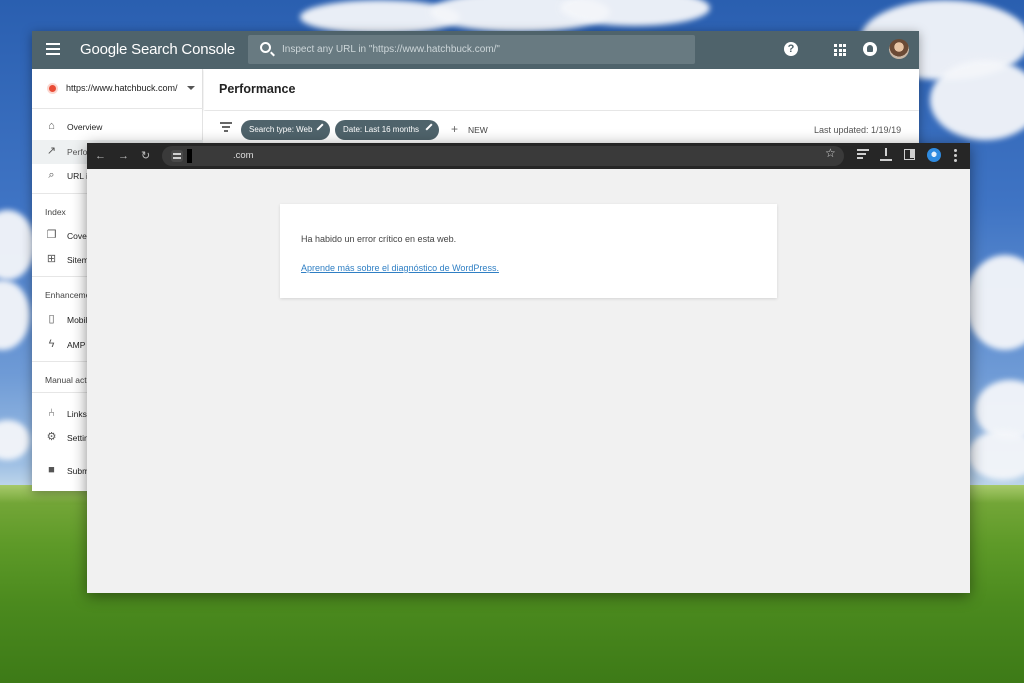 The height and width of the screenshot is (683, 1024). Describe the element at coordinates (379, 239) in the screenshot. I see `error-message: Ha habido un error crítico en esta web.` at that location.